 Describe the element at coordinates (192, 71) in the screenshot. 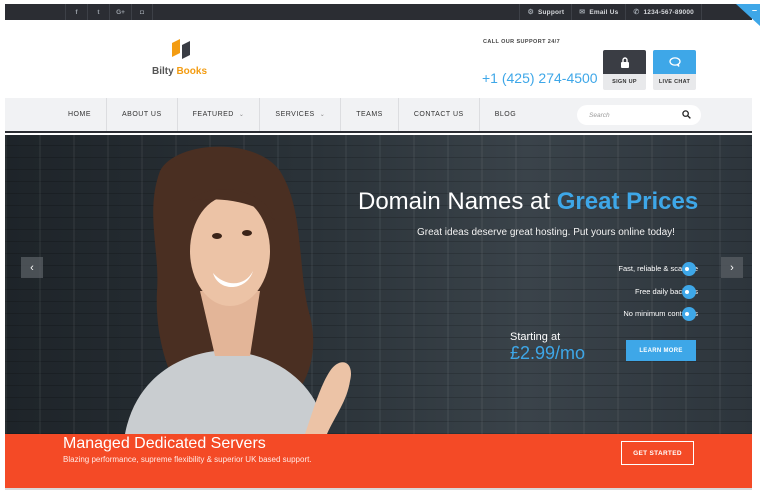

I see `logo-text-accent: Books` at that location.